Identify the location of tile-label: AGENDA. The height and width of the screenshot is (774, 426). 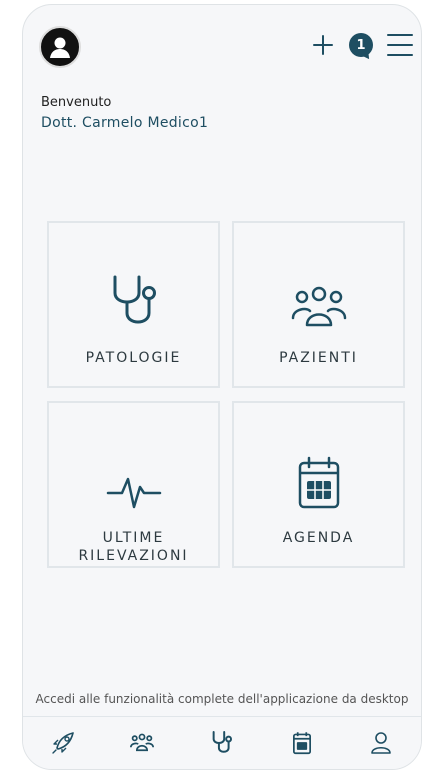
(318, 538).